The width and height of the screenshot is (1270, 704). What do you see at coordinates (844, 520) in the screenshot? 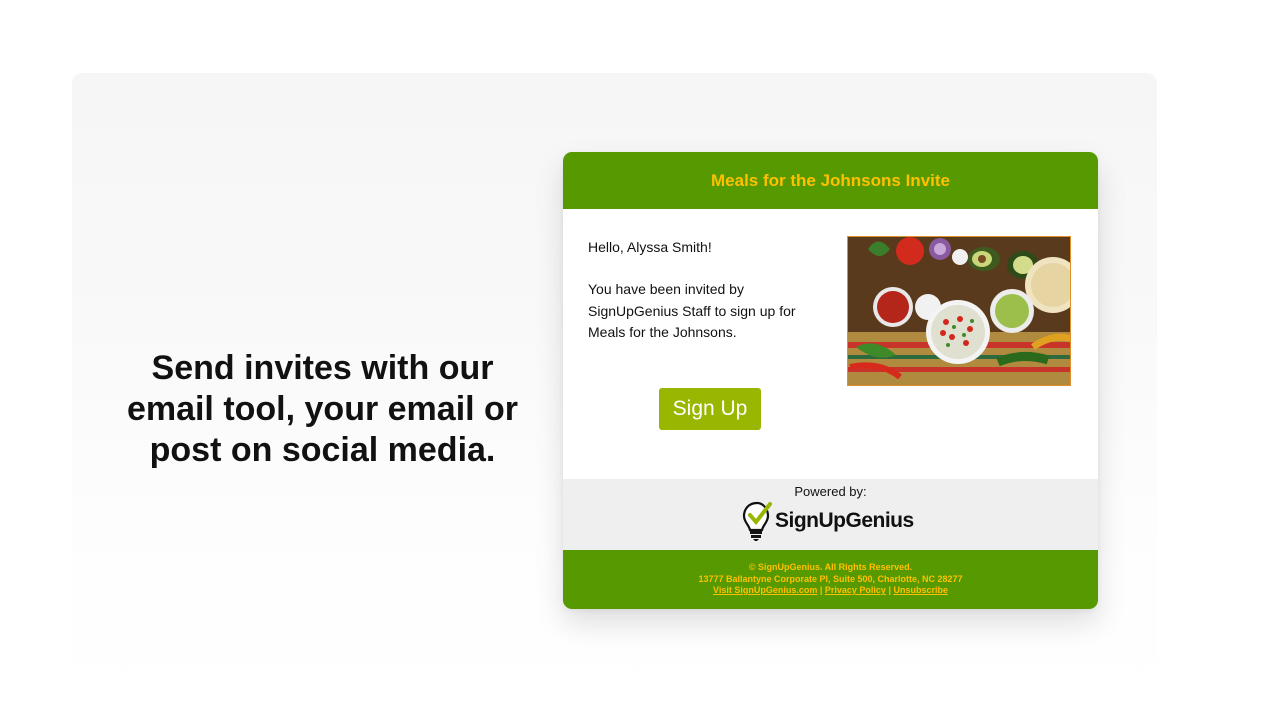
I see `logo-text: SignUpGenius` at bounding box center [844, 520].